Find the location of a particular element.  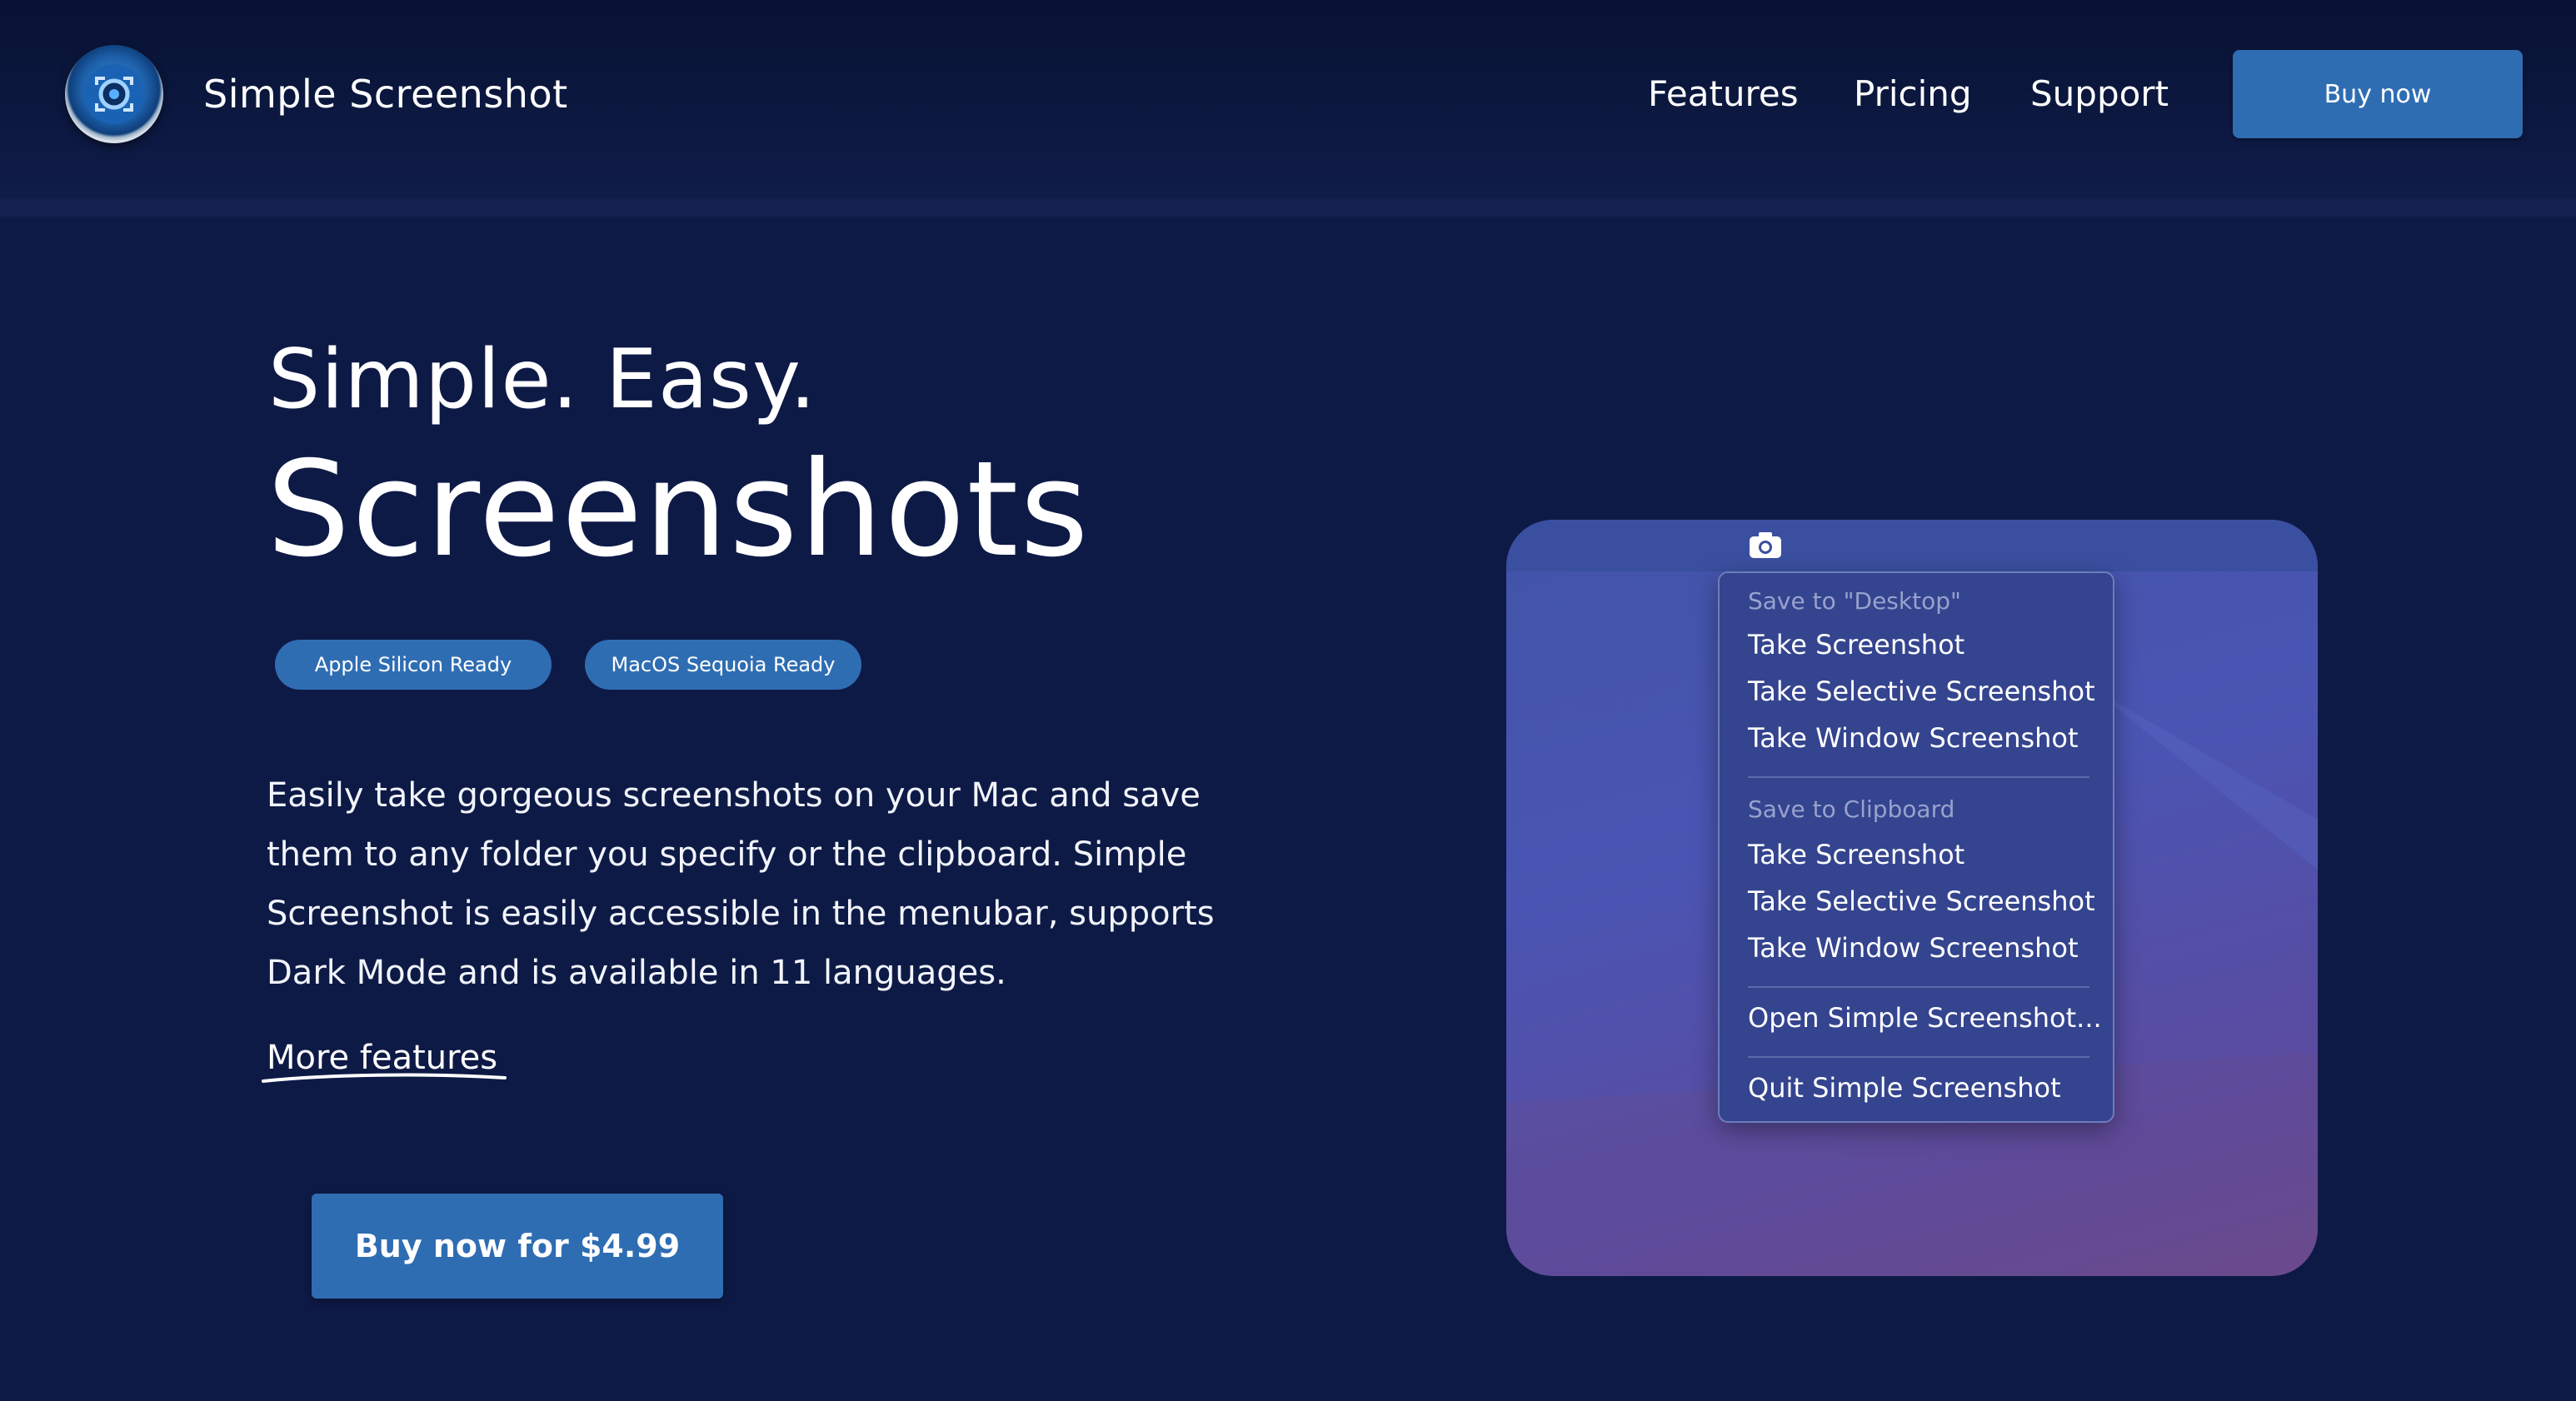

menu-heading-clipboard: Save to Clipboard is located at coordinates (1851, 809).